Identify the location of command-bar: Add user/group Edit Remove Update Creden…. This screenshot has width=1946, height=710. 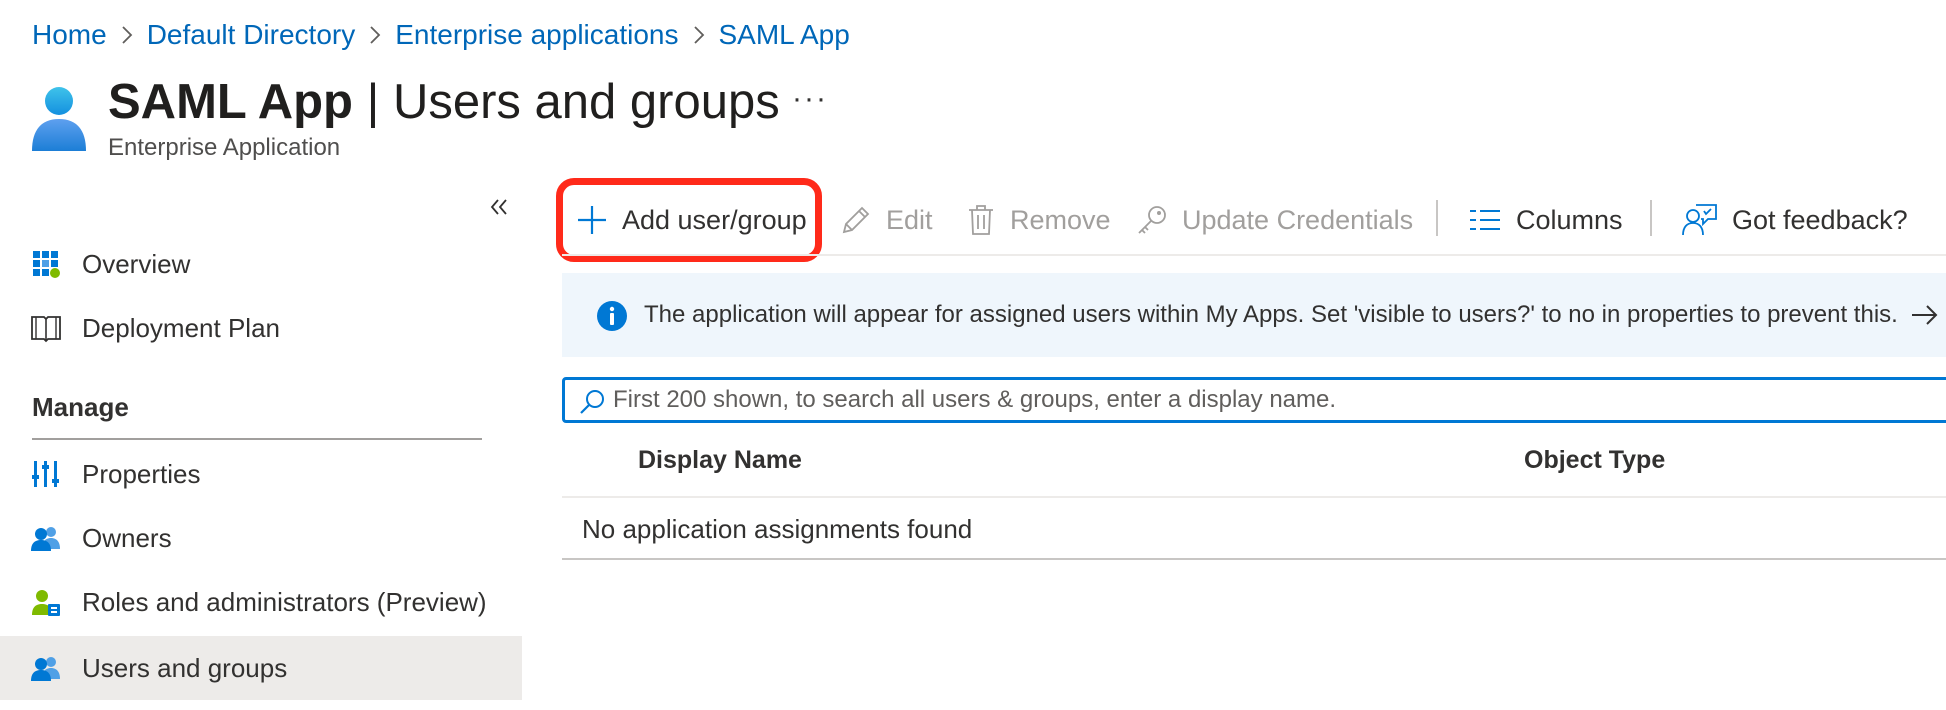
(1253, 220).